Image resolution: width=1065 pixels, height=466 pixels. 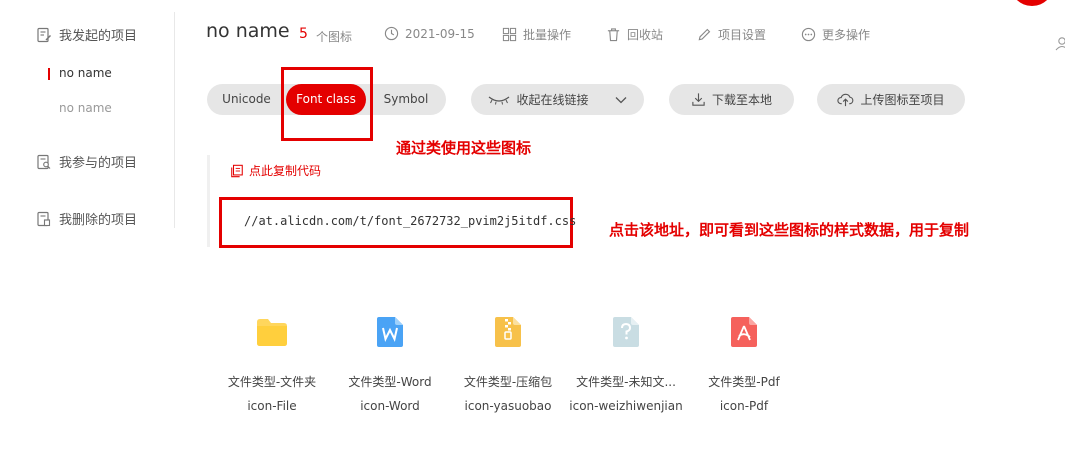 I want to click on annotation-address-hint: 点击该地址，即可看到这些图标的样式数据，用于复制, so click(x=789, y=230).